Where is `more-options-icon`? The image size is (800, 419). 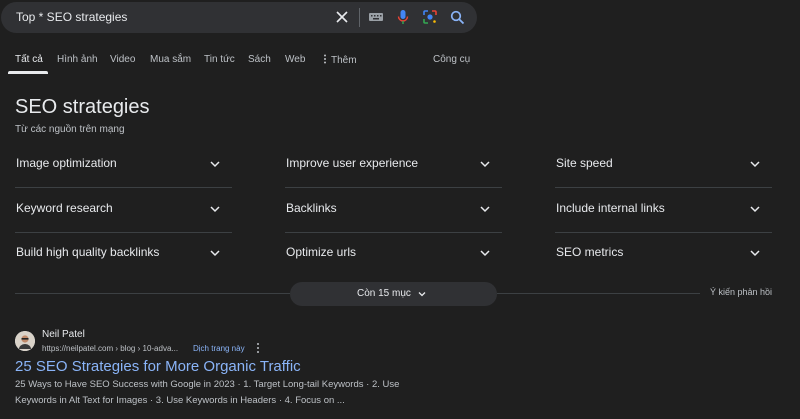 more-options-icon is located at coordinates (258, 348).